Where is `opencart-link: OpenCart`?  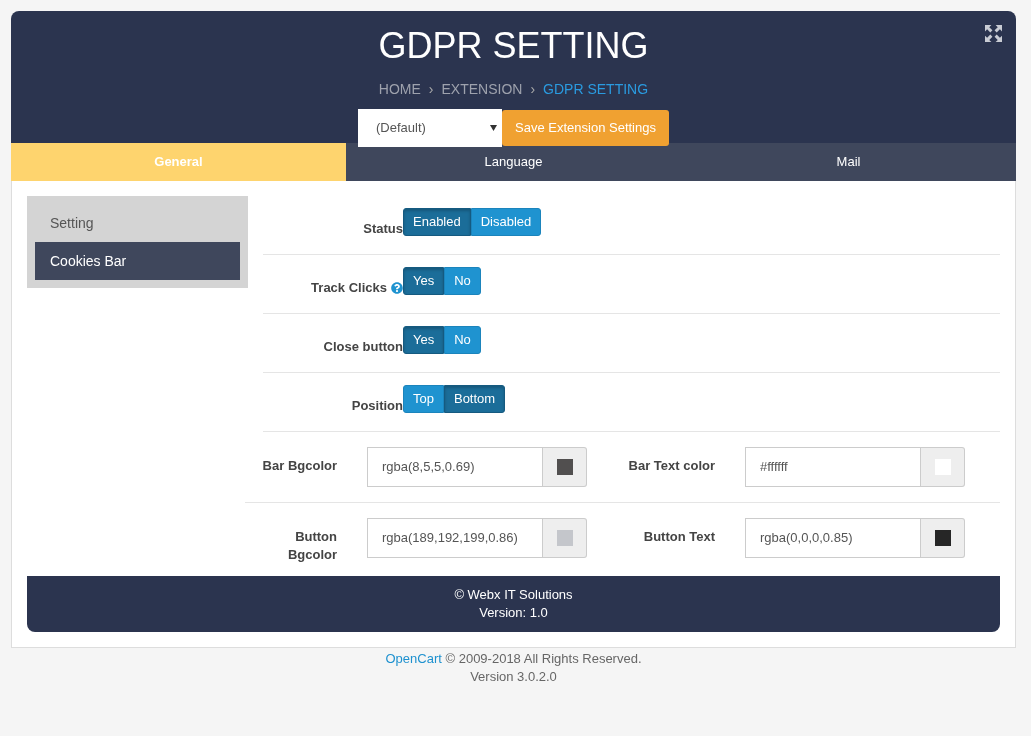
opencart-link: OpenCart is located at coordinates (413, 658).